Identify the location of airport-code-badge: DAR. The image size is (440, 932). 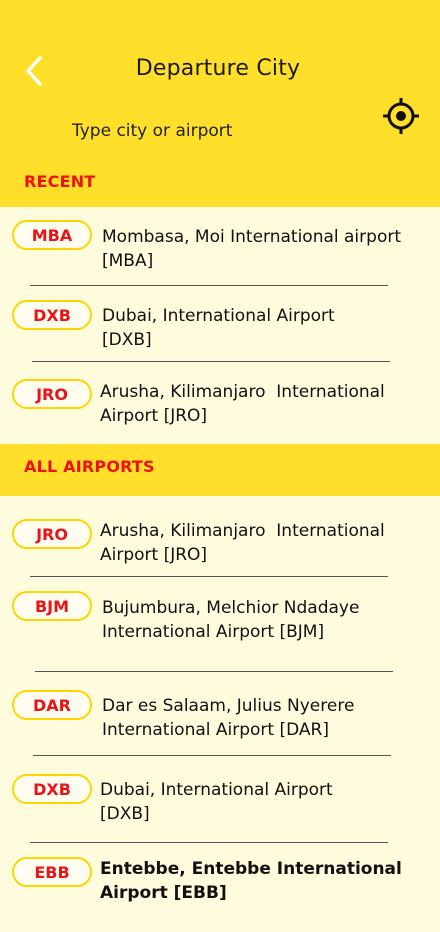
(52, 705).